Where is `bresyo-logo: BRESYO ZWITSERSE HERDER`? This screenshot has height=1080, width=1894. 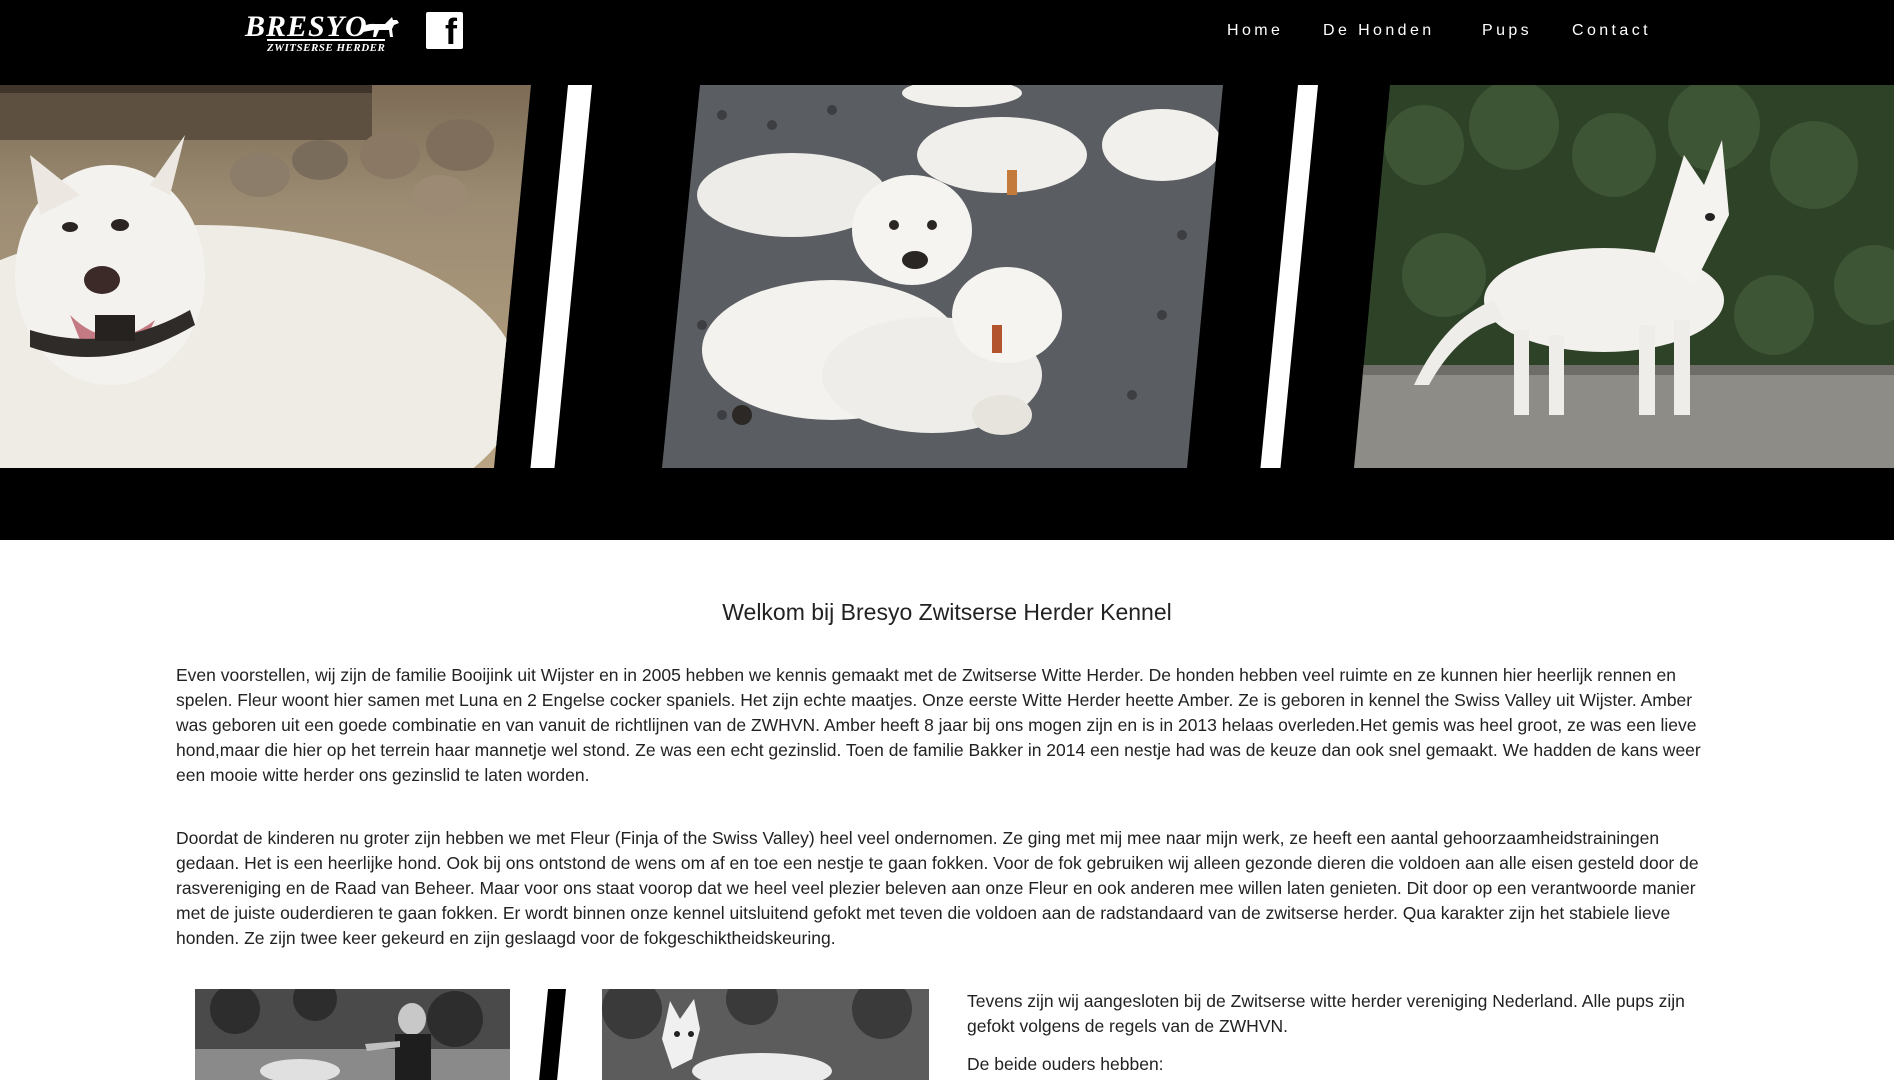
bresyo-logo: BRESYO ZWITSERSE HERDER is located at coordinates (323, 32).